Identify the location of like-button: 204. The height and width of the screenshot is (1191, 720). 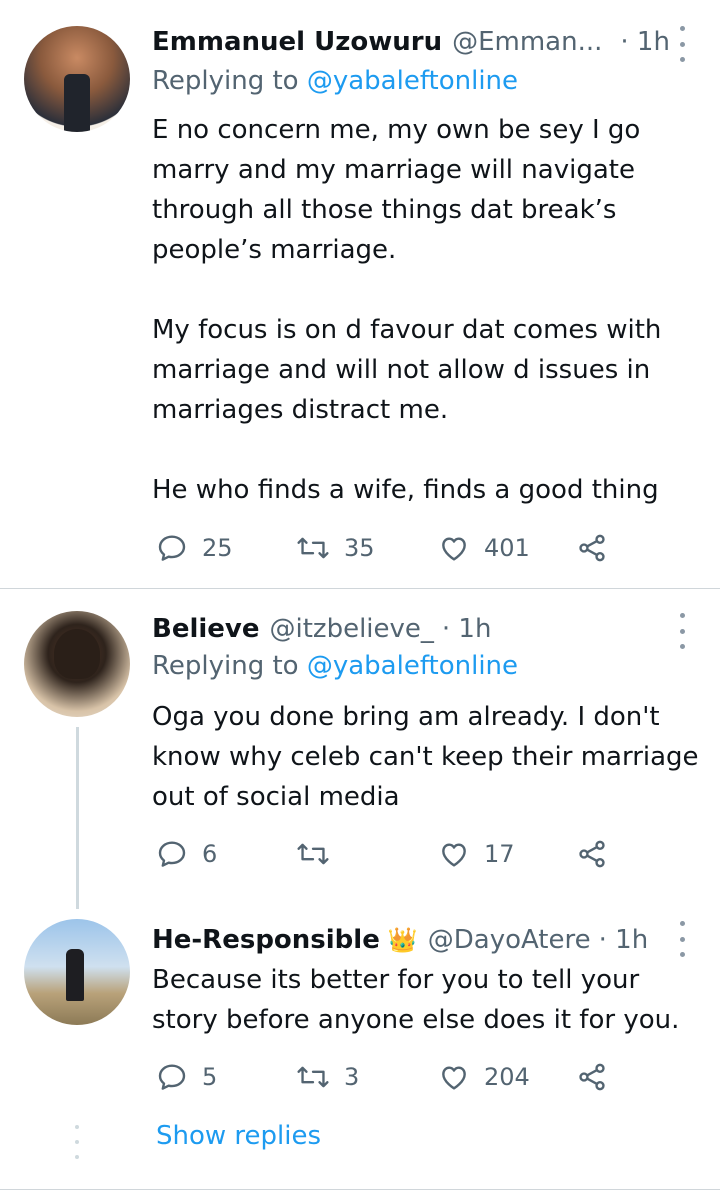
(484, 1077).